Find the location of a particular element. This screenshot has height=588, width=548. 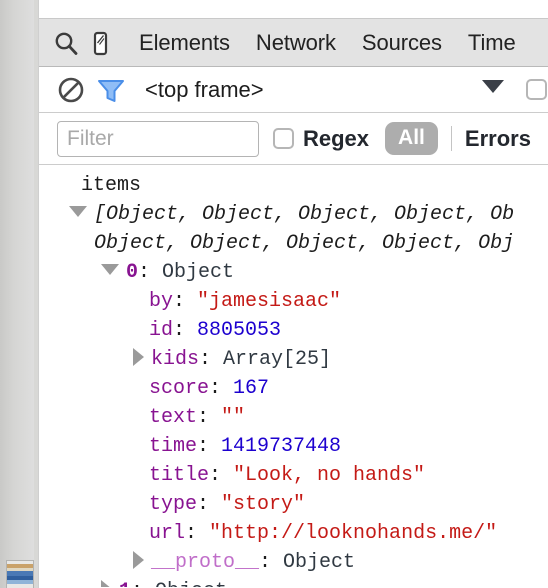

filter-funnel-icon is located at coordinates (111, 90).